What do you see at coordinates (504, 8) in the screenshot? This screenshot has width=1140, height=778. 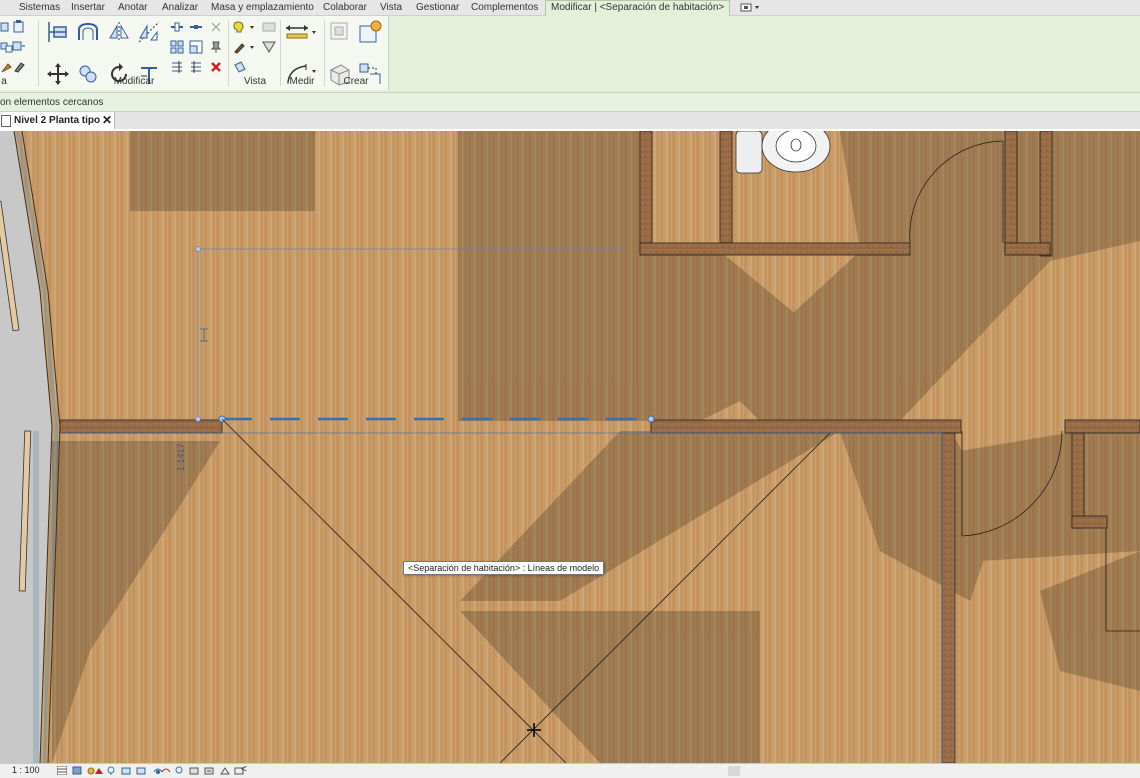 I see `tab-complementos: Complementos` at bounding box center [504, 8].